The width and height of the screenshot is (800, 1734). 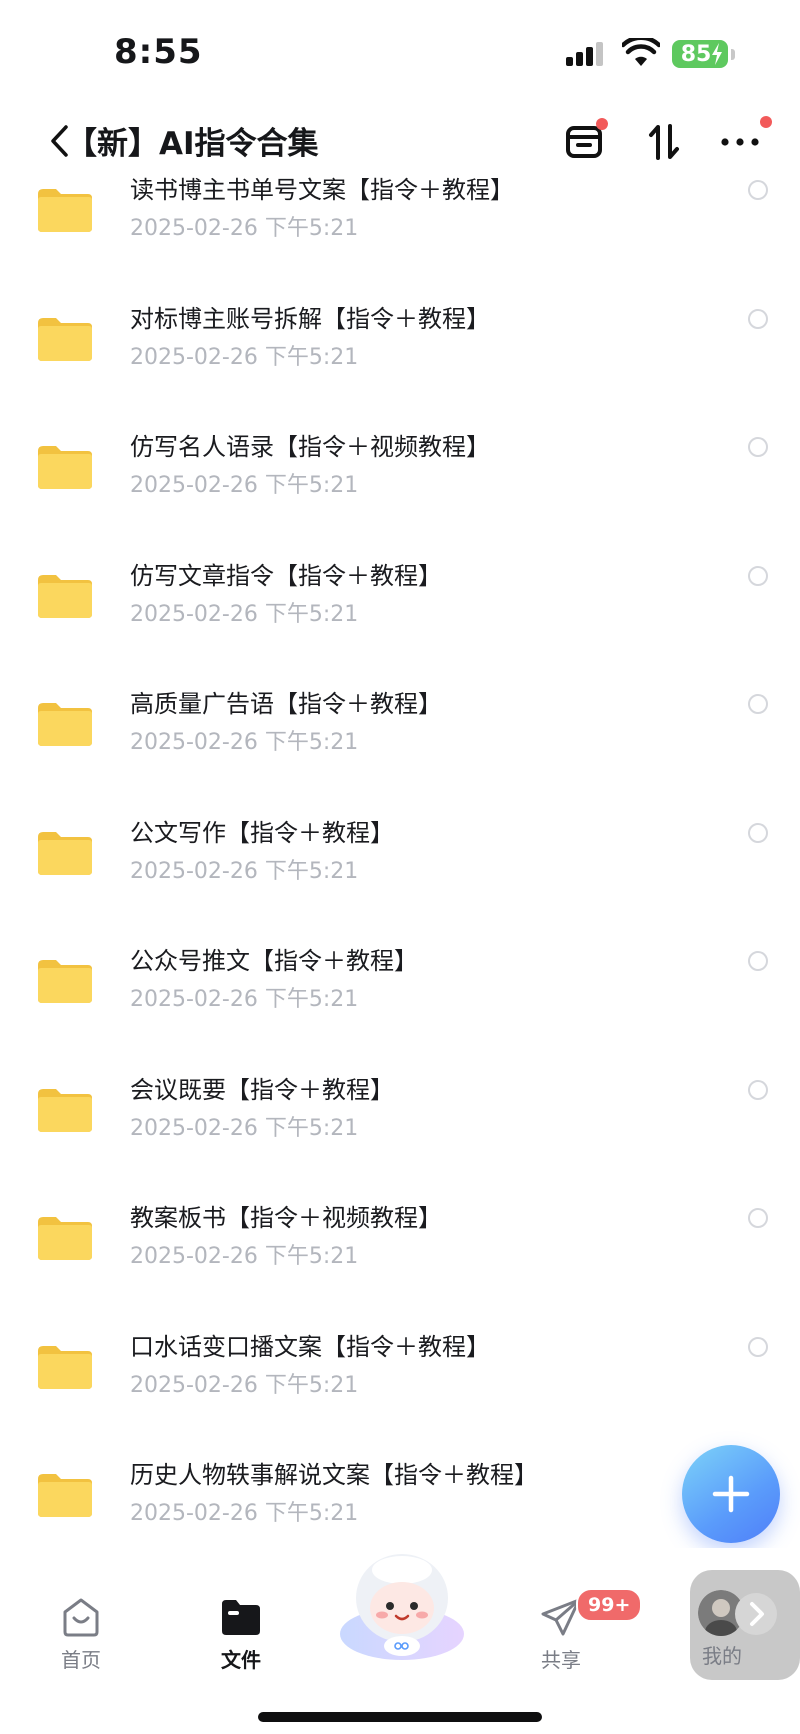 I want to click on file-name: 对标博主账号拆解【指令＋教程】, so click(x=310, y=318).